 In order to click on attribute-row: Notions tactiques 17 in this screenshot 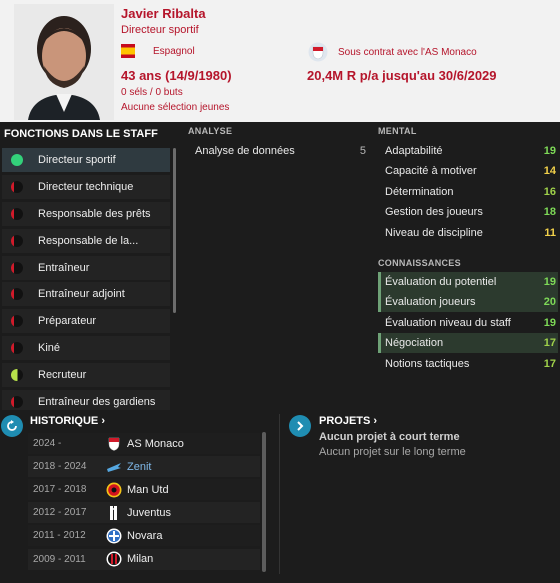, I will do `click(468, 364)`.